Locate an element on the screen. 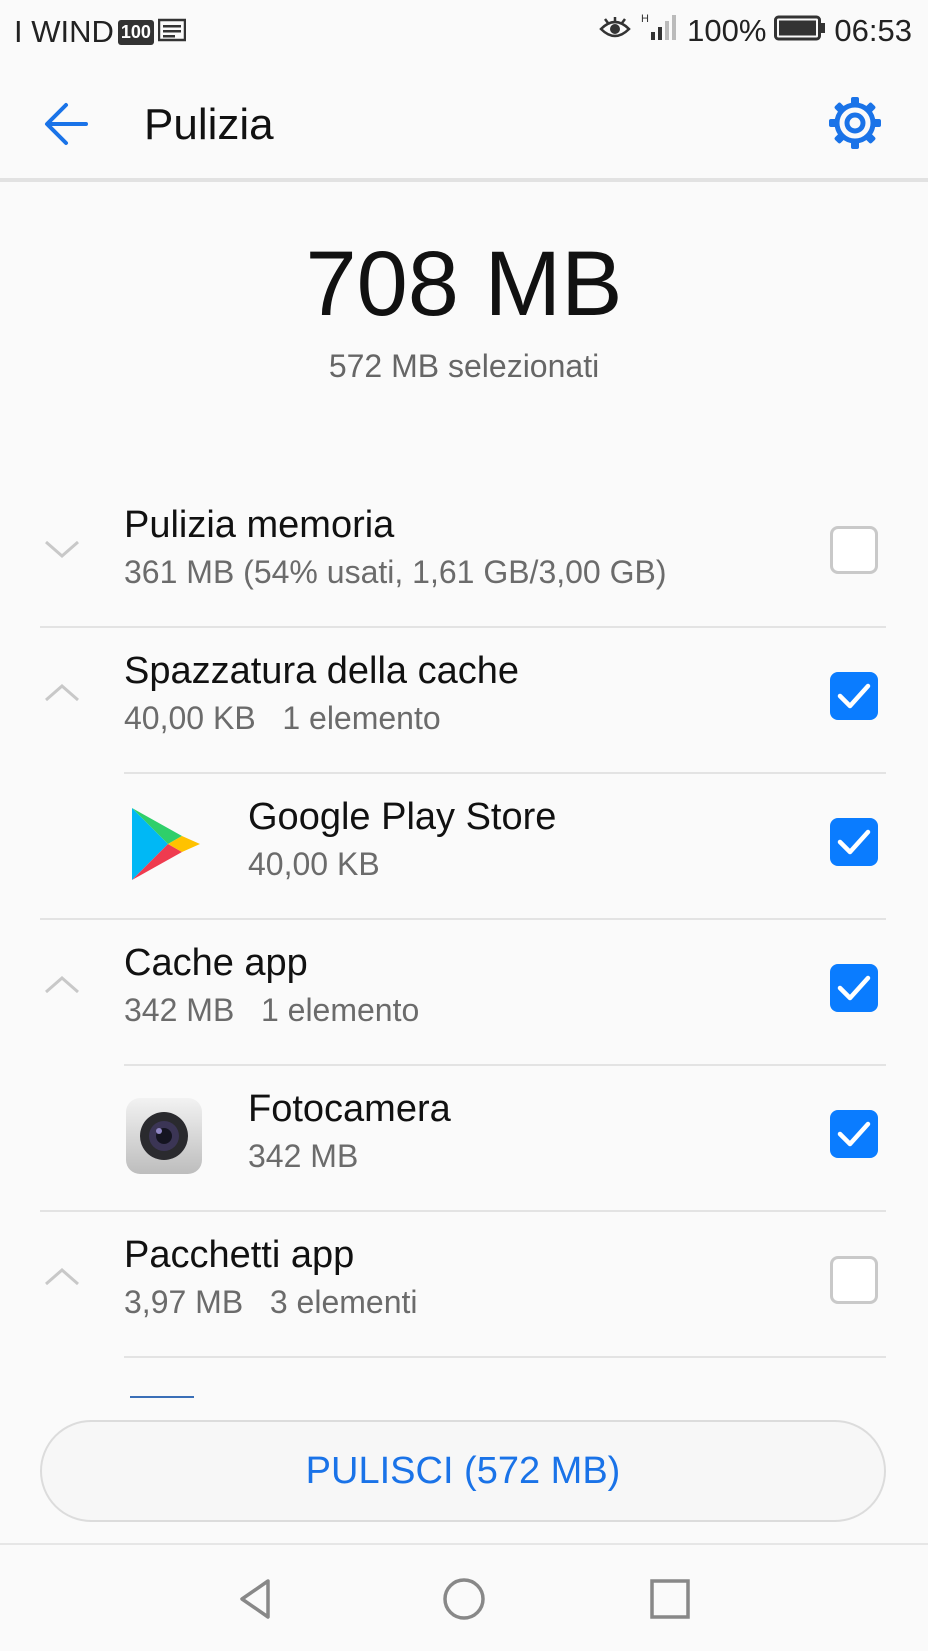 Image resolution: width=928 pixels, height=1651 pixels. category-title: Pacchetti app is located at coordinates (239, 1255).